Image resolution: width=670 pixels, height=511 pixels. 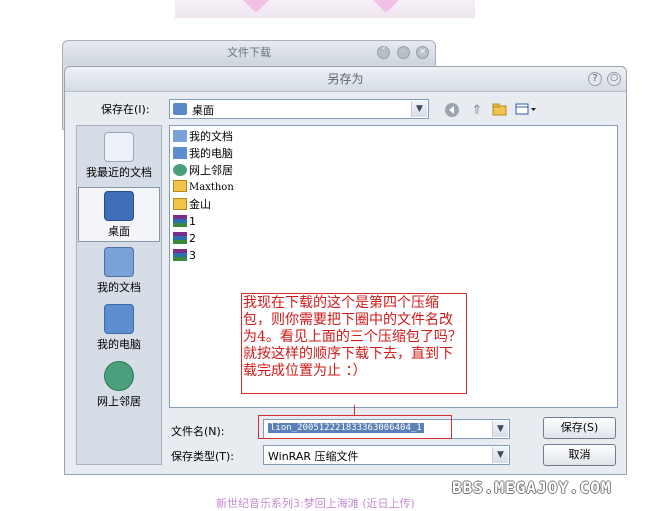 I want to click on file-name: 1, so click(x=192, y=221).